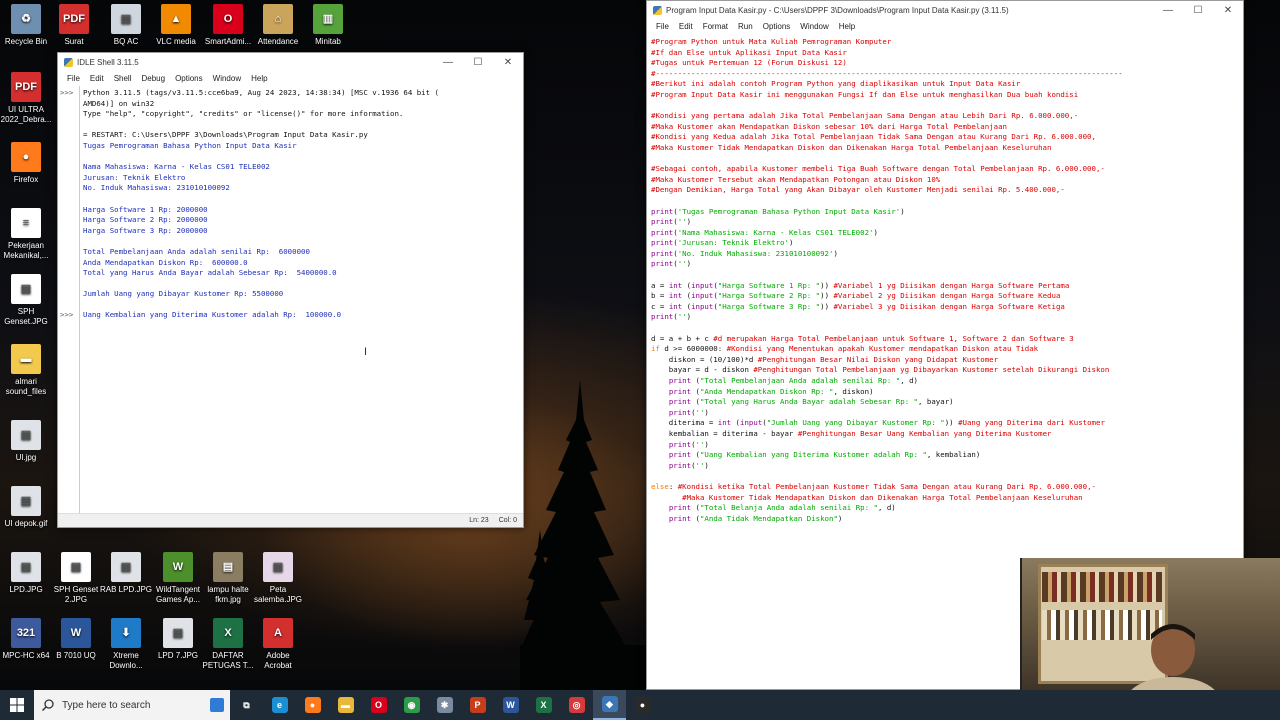 The height and width of the screenshot is (720, 1280). Describe the element at coordinates (76, 639) in the screenshot. I see `desktop-icon: W B 7010 UQ` at that location.